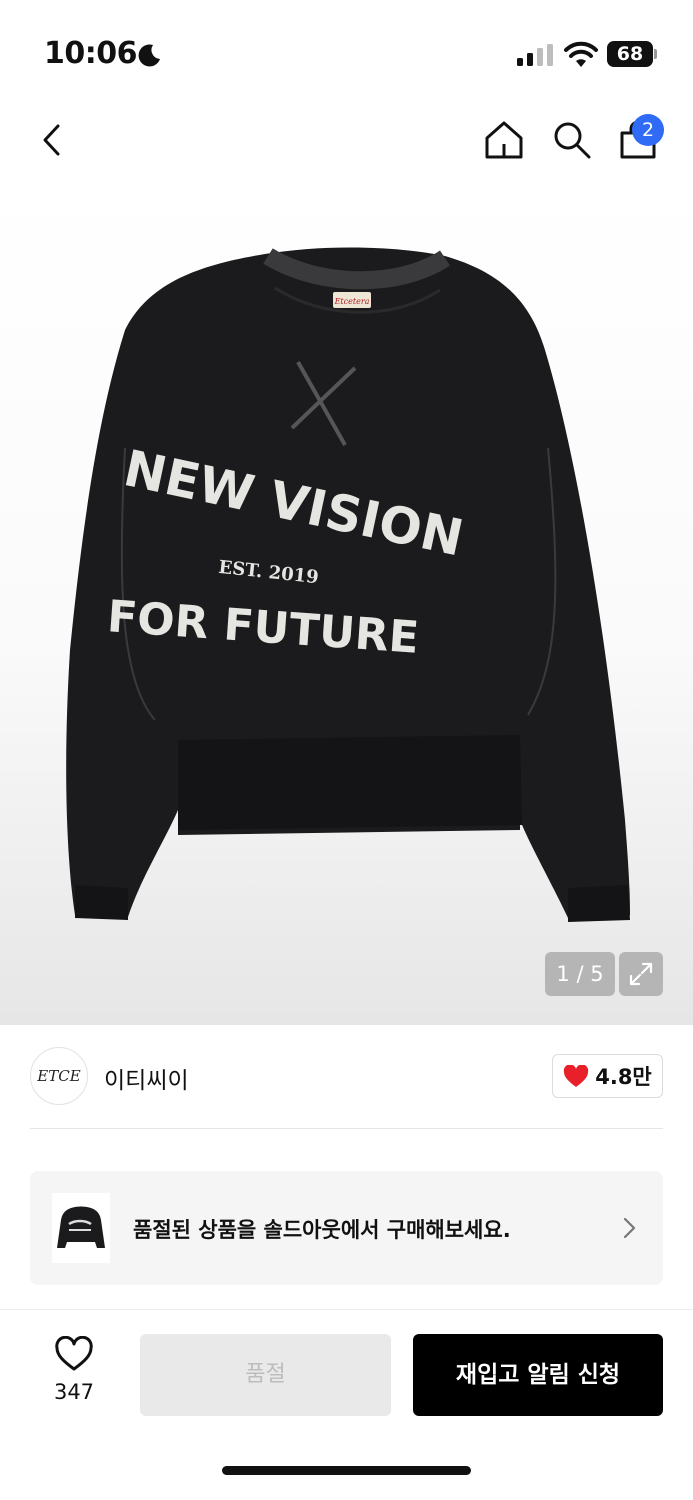 The width and height of the screenshot is (693, 1500). I want to click on brand-row: ETCE 이티씨이 4.8만, so click(346, 1077).